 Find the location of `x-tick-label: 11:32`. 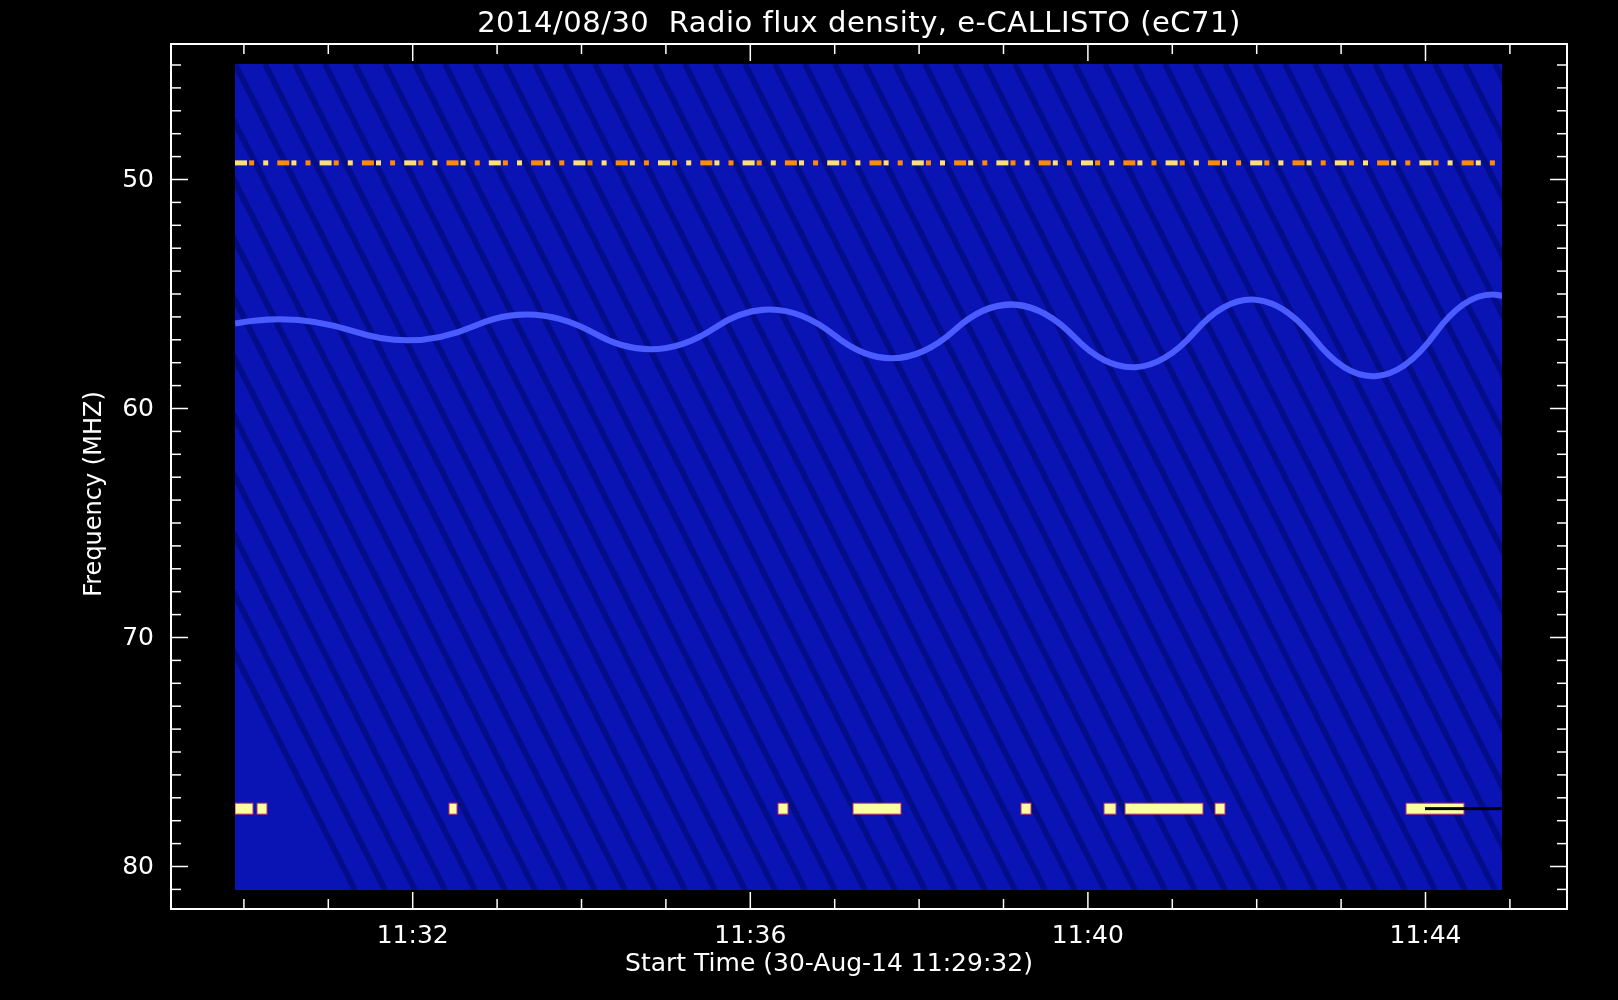

x-tick-label: 11:32 is located at coordinates (412, 934).